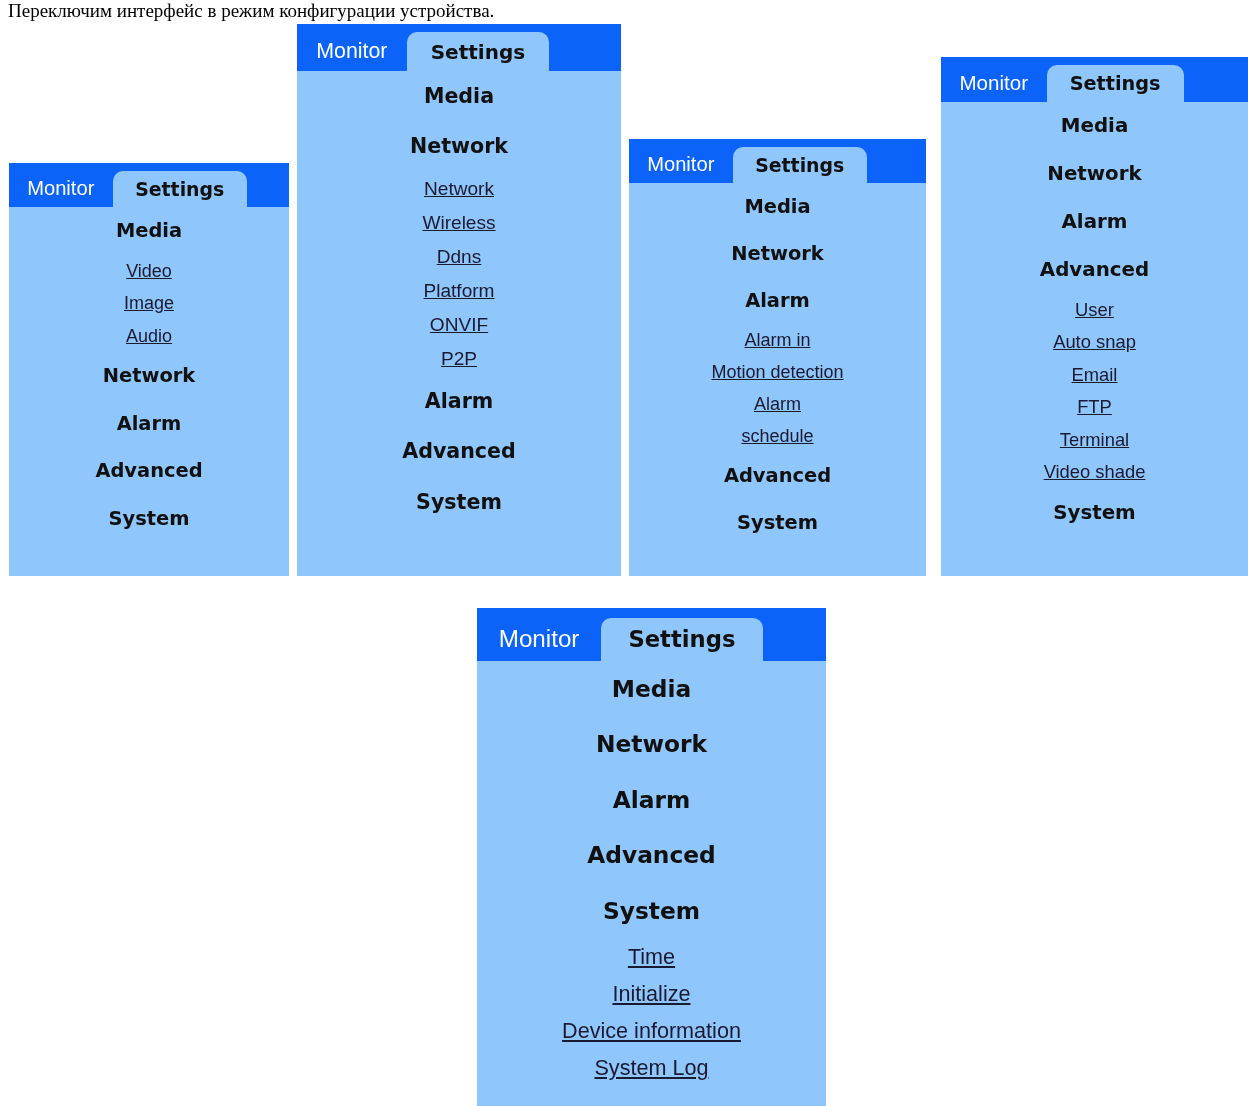  I want to click on menu-link: Motion detection, so click(777, 372).